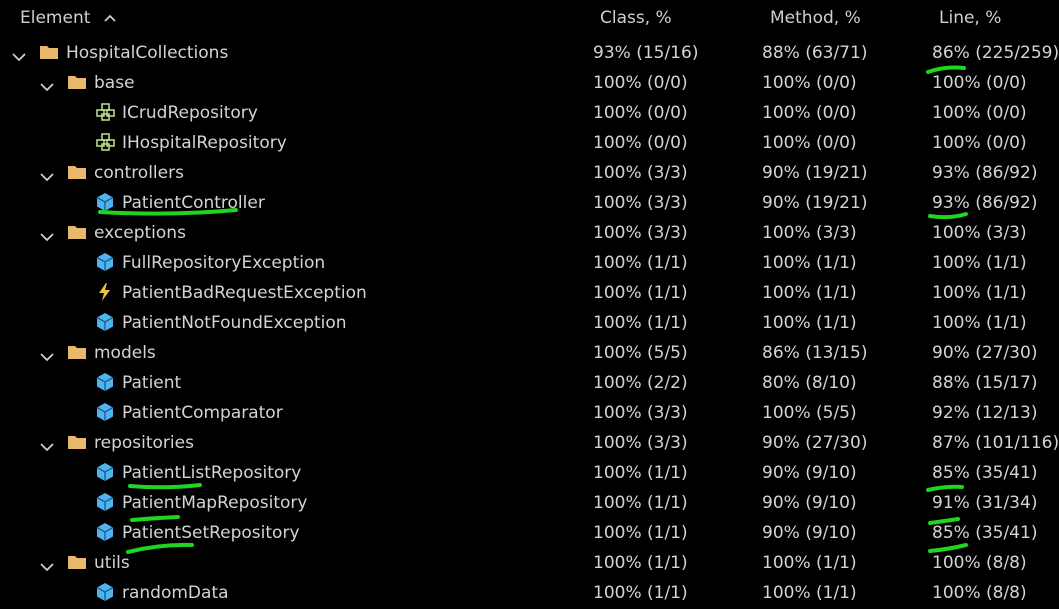  I want to click on element-name: repositories, so click(144, 443).